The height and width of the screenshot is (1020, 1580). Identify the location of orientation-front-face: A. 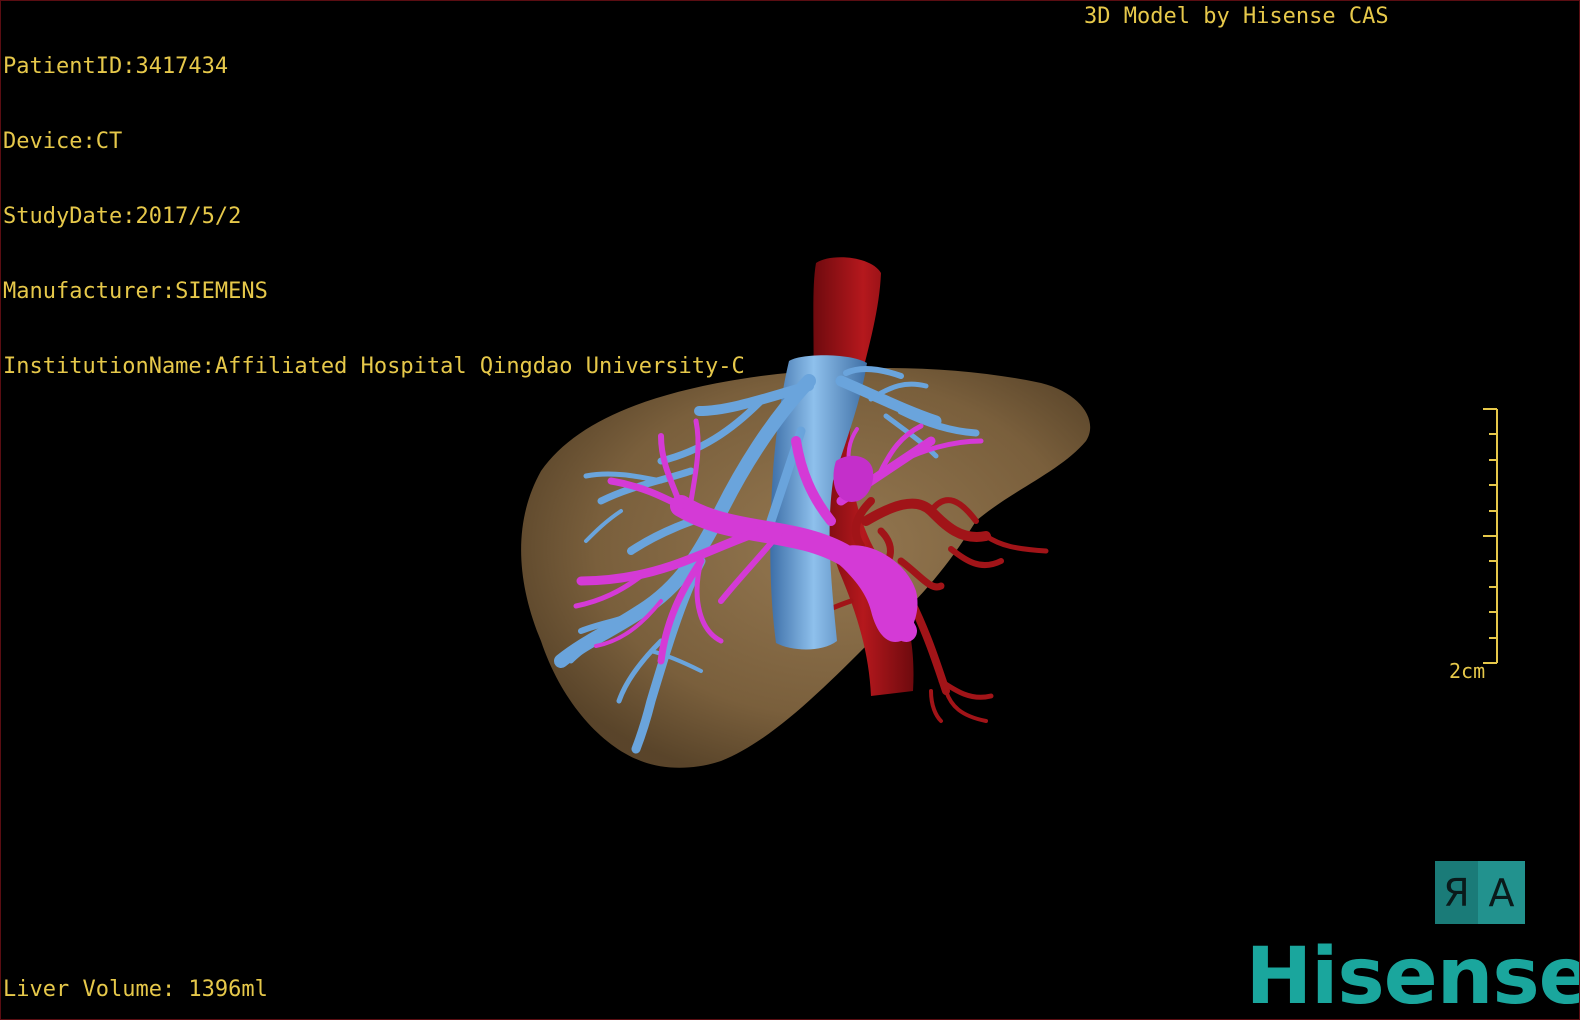
(1501, 892).